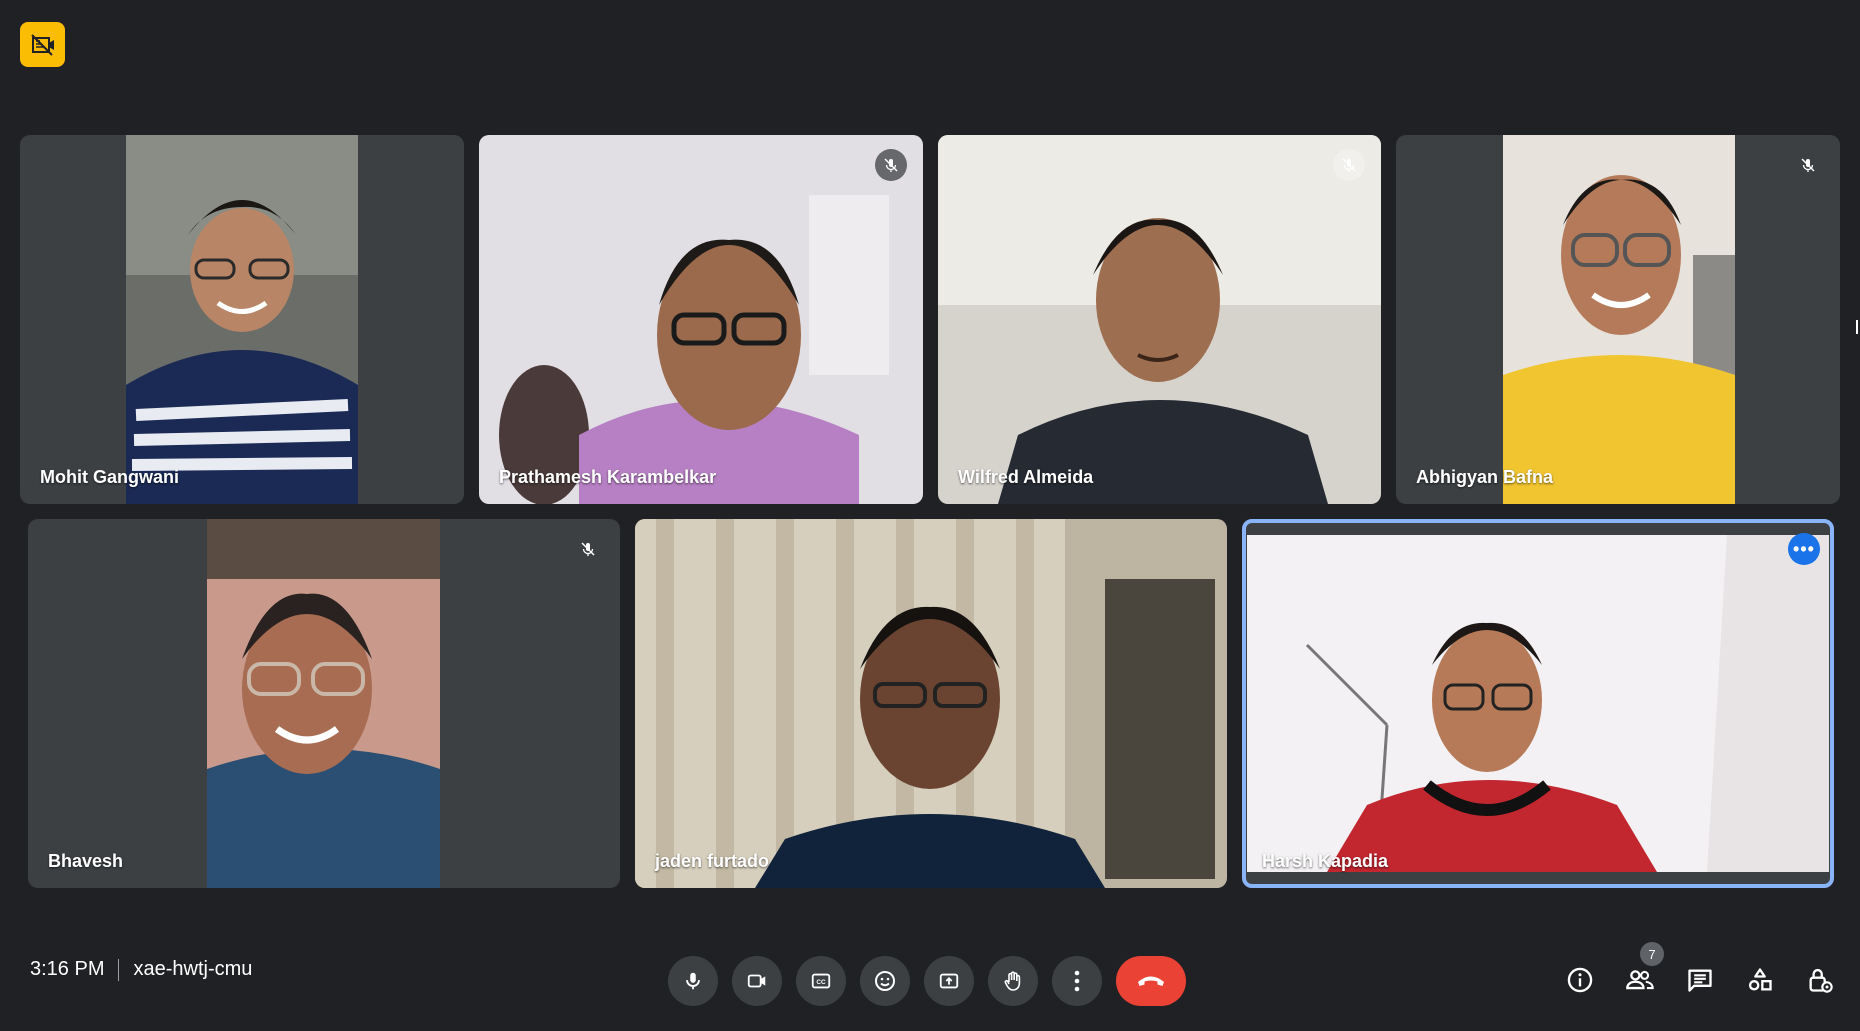 This screenshot has height=1031, width=1860. I want to click on meeting-side-controls: 7, so click(1700, 971).